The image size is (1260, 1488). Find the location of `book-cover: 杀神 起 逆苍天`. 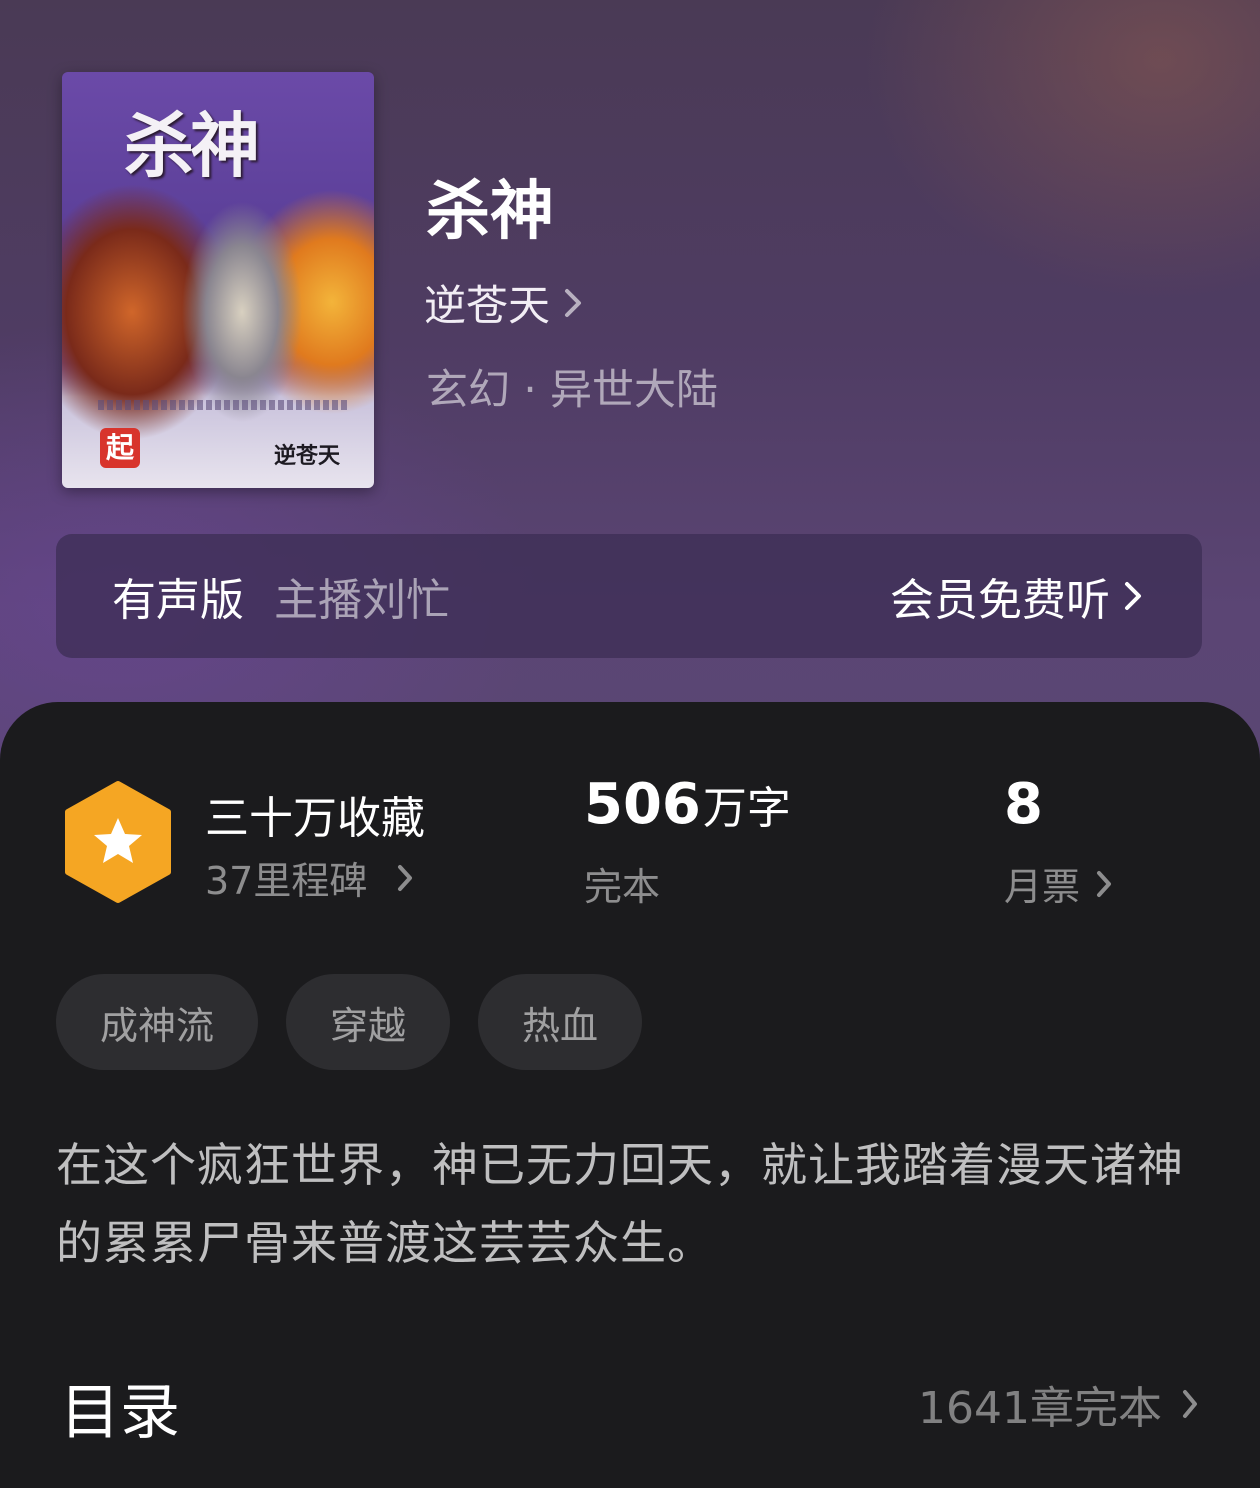

book-cover: 杀神 起 逆苍天 is located at coordinates (218, 280).